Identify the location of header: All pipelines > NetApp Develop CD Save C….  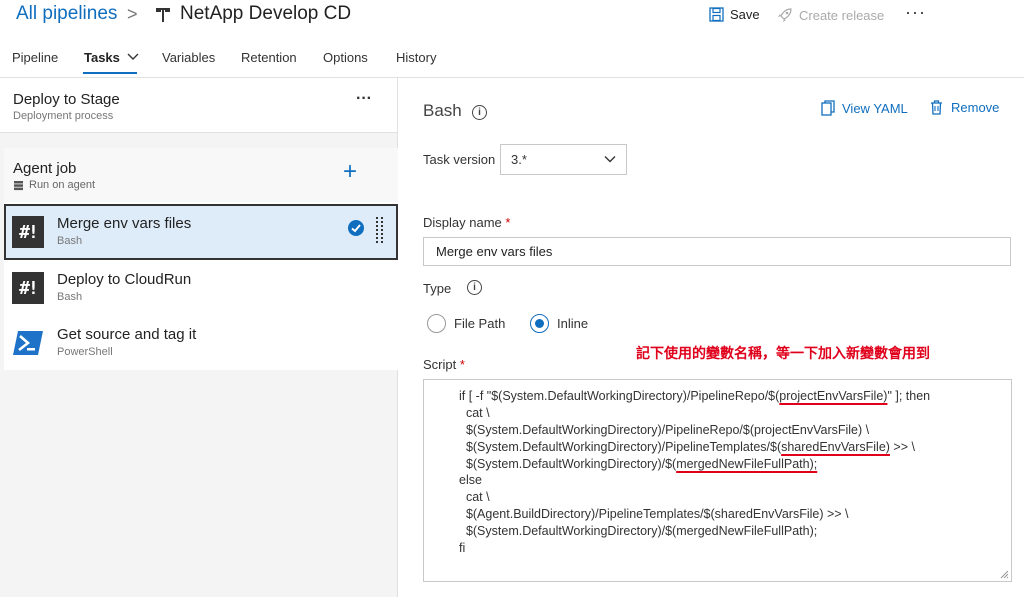
(512, 16).